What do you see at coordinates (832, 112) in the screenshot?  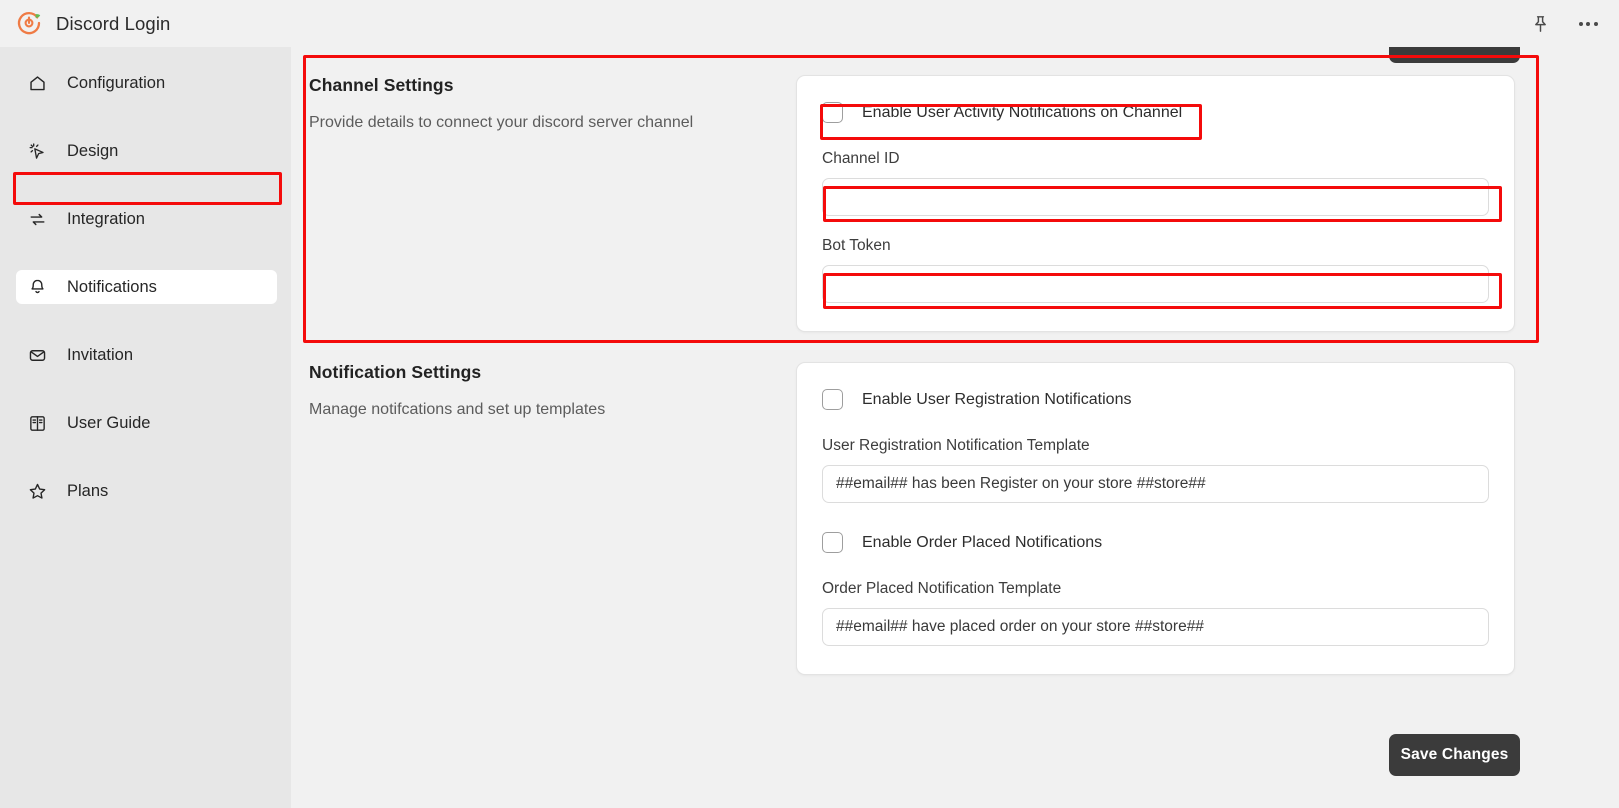 I see `enable-user-activity-checkbox` at bounding box center [832, 112].